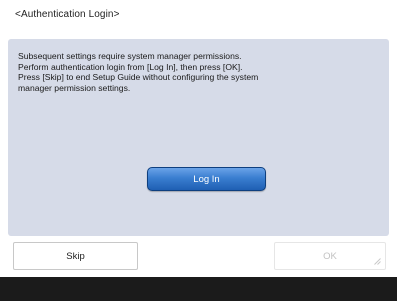  What do you see at coordinates (198, 289) in the screenshot?
I see `bottom-status-band` at bounding box center [198, 289].